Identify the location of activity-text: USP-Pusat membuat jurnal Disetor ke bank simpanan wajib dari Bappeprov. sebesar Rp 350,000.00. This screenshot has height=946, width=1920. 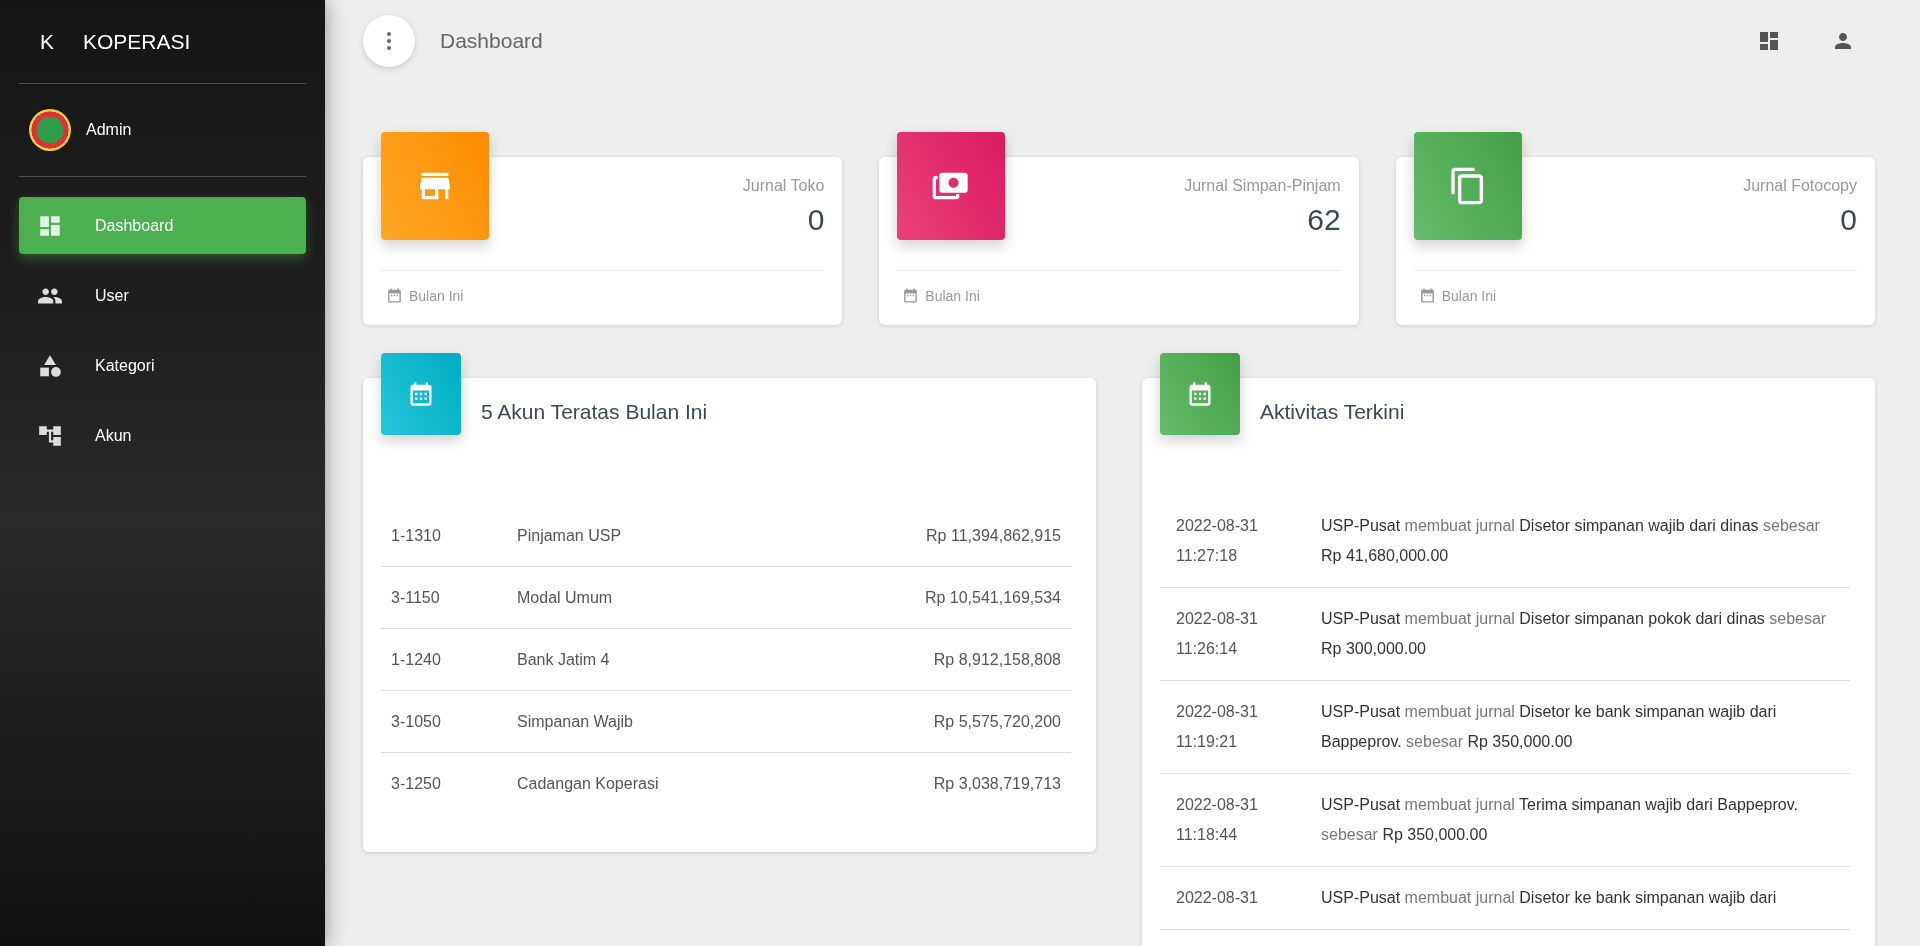
(1549, 727).